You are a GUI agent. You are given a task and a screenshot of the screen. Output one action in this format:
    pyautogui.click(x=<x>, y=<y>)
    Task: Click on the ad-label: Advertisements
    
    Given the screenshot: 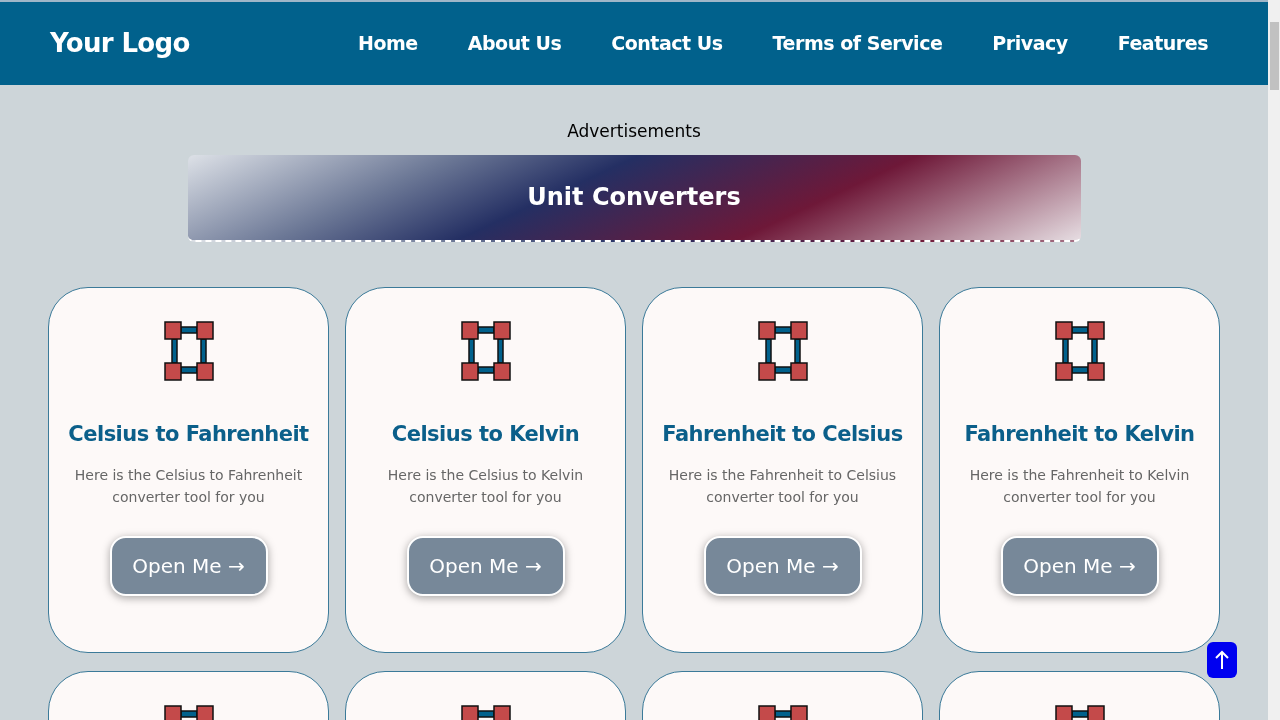 What is the action you would take?
    pyautogui.click(x=634, y=131)
    